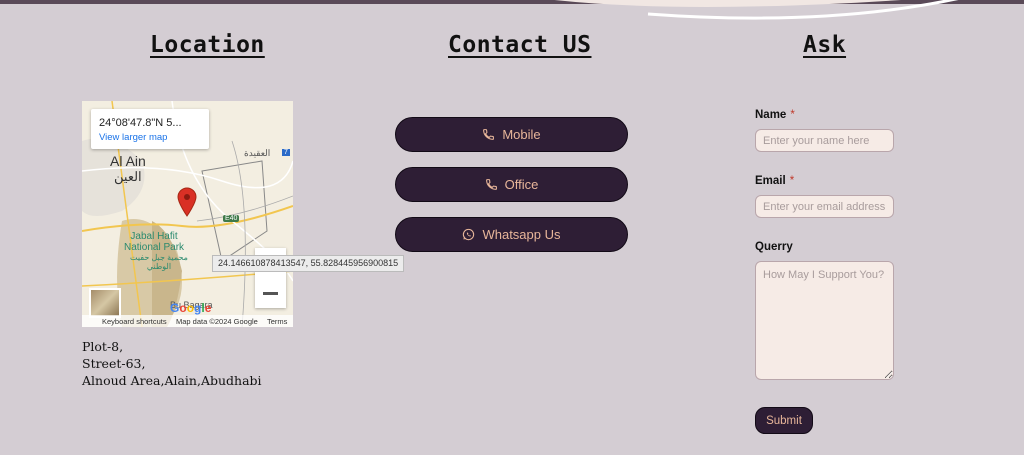 The height and width of the screenshot is (455, 1024). I want to click on map-info-card: 24°08'47.8"N 5... View larger map, so click(150, 129).